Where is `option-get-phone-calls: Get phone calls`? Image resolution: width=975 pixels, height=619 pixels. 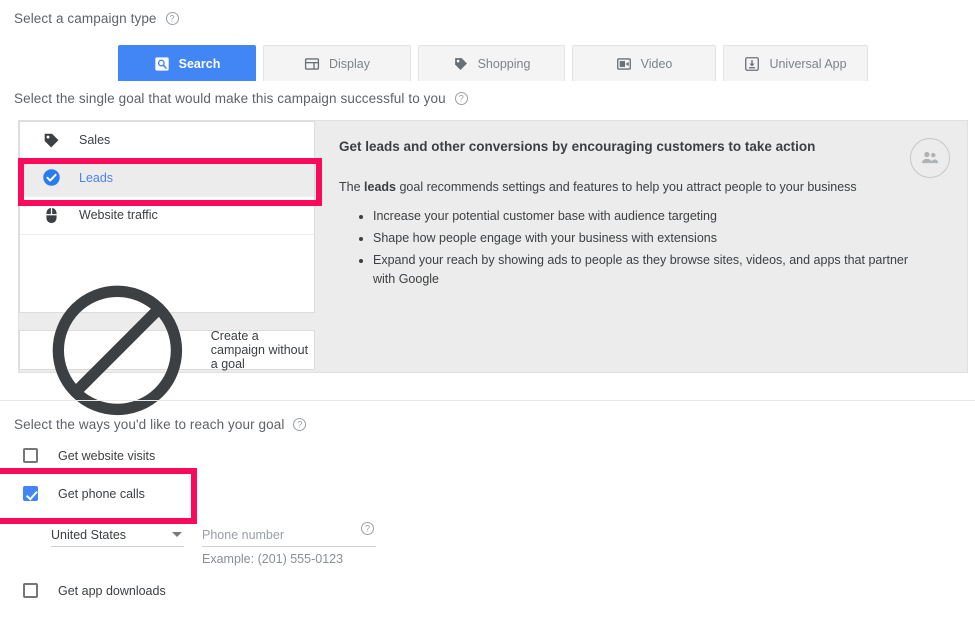
option-get-phone-calls: Get phone calls is located at coordinates (84, 493).